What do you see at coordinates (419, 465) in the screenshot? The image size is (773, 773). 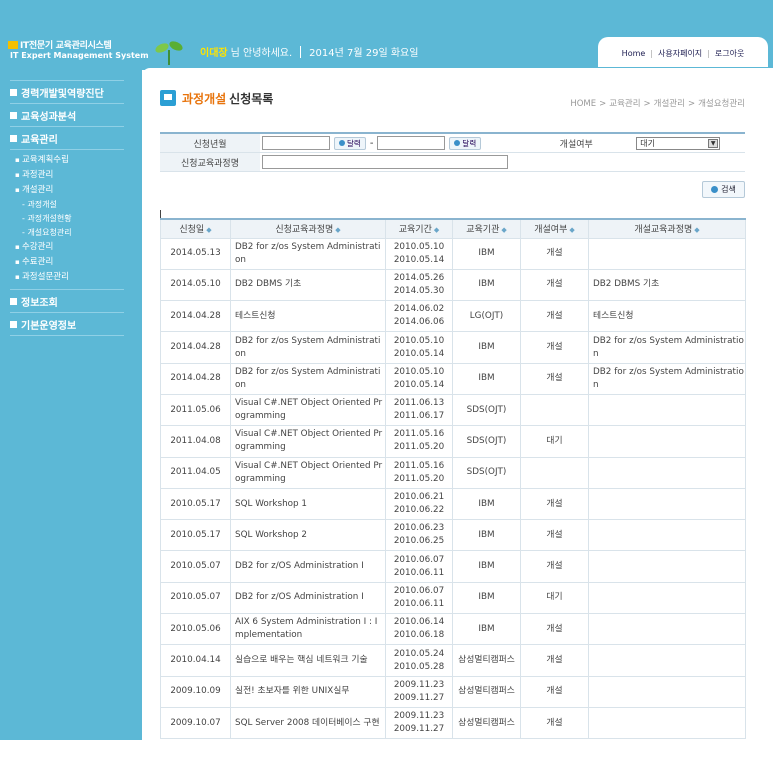 I see `period-start: 2011.05.16` at bounding box center [419, 465].